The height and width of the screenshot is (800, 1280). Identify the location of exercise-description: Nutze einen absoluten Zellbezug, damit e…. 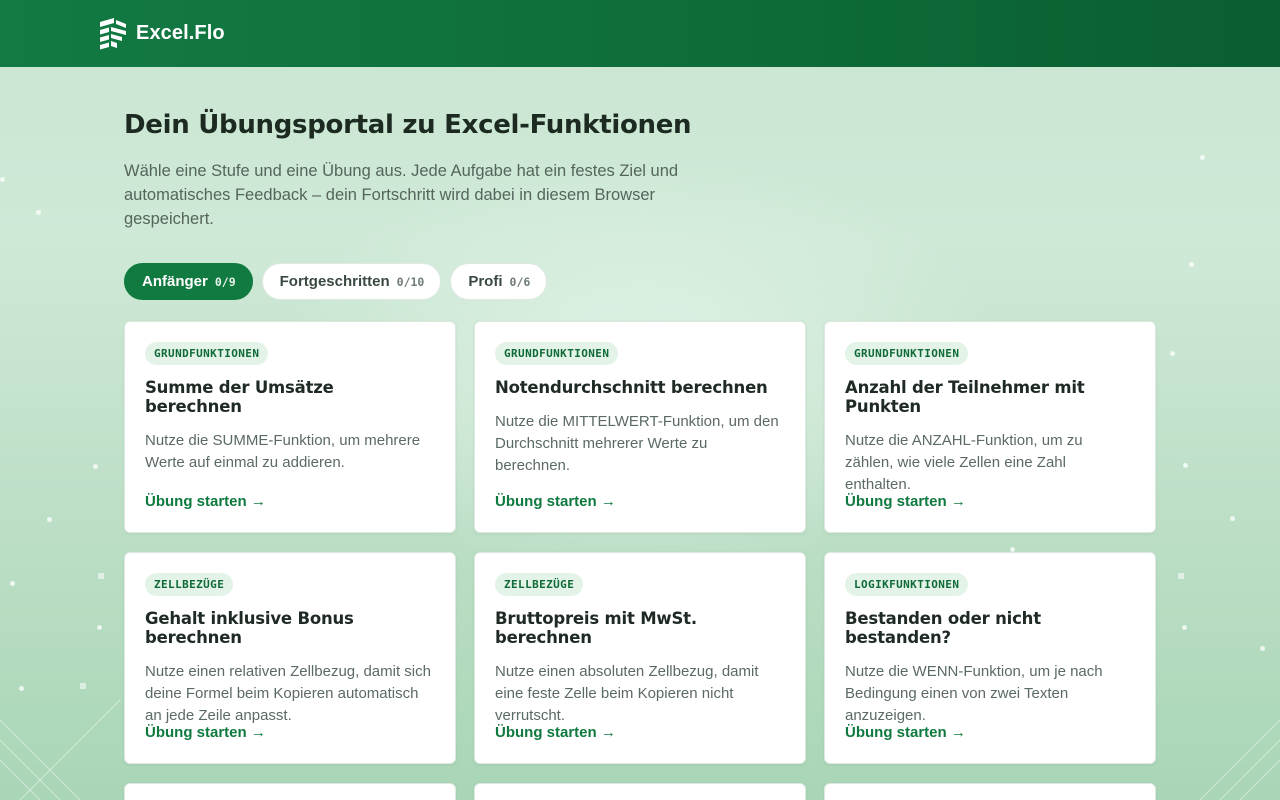
(627, 693).